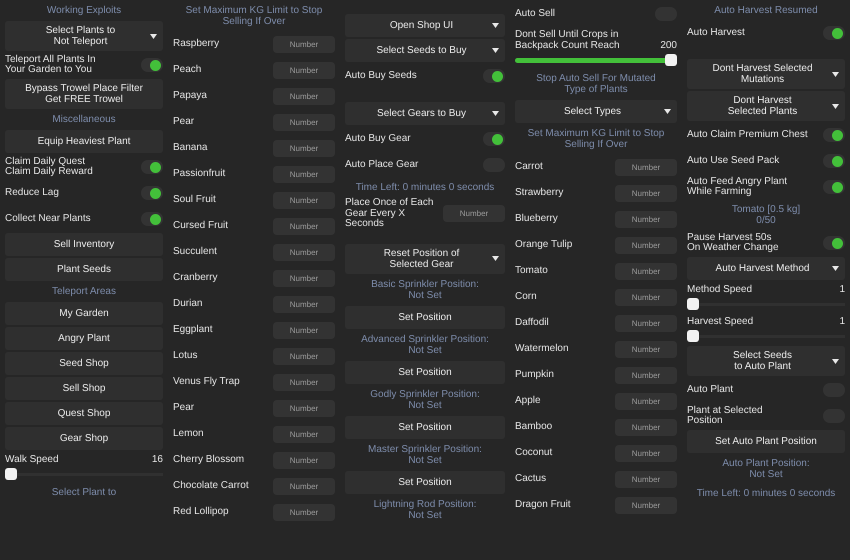 Image resolution: width=850 pixels, height=560 pixels. Describe the element at coordinates (716, 33) in the screenshot. I see `toggle-label: Auto Harvest` at that location.